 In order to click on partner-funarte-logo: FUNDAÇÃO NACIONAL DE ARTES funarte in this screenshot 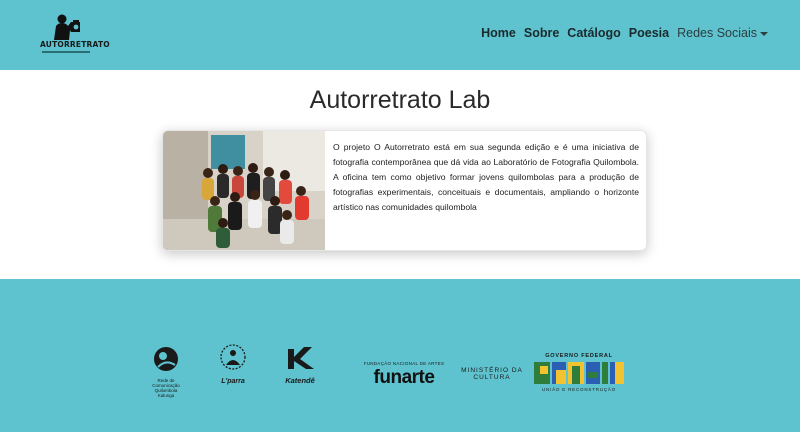, I will do `click(404, 376)`.